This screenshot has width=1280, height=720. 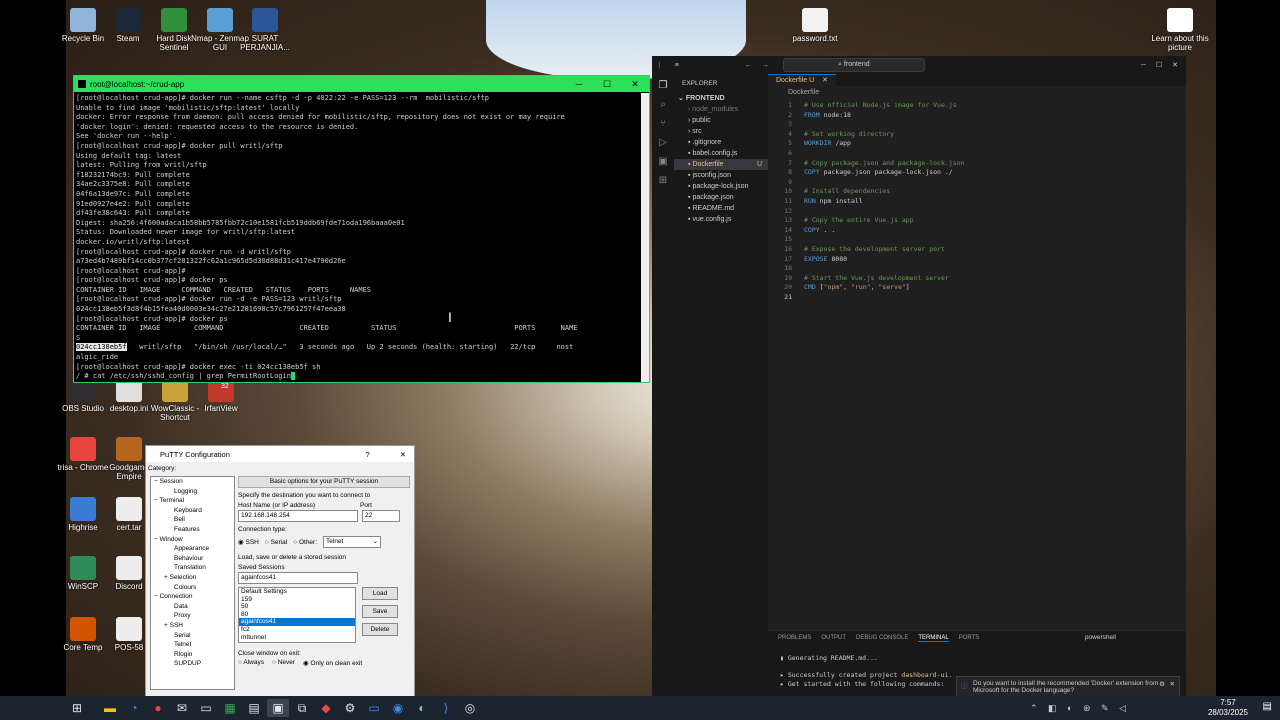 I want to click on file-item: ▪ package-lock.json, so click(x=721, y=186).